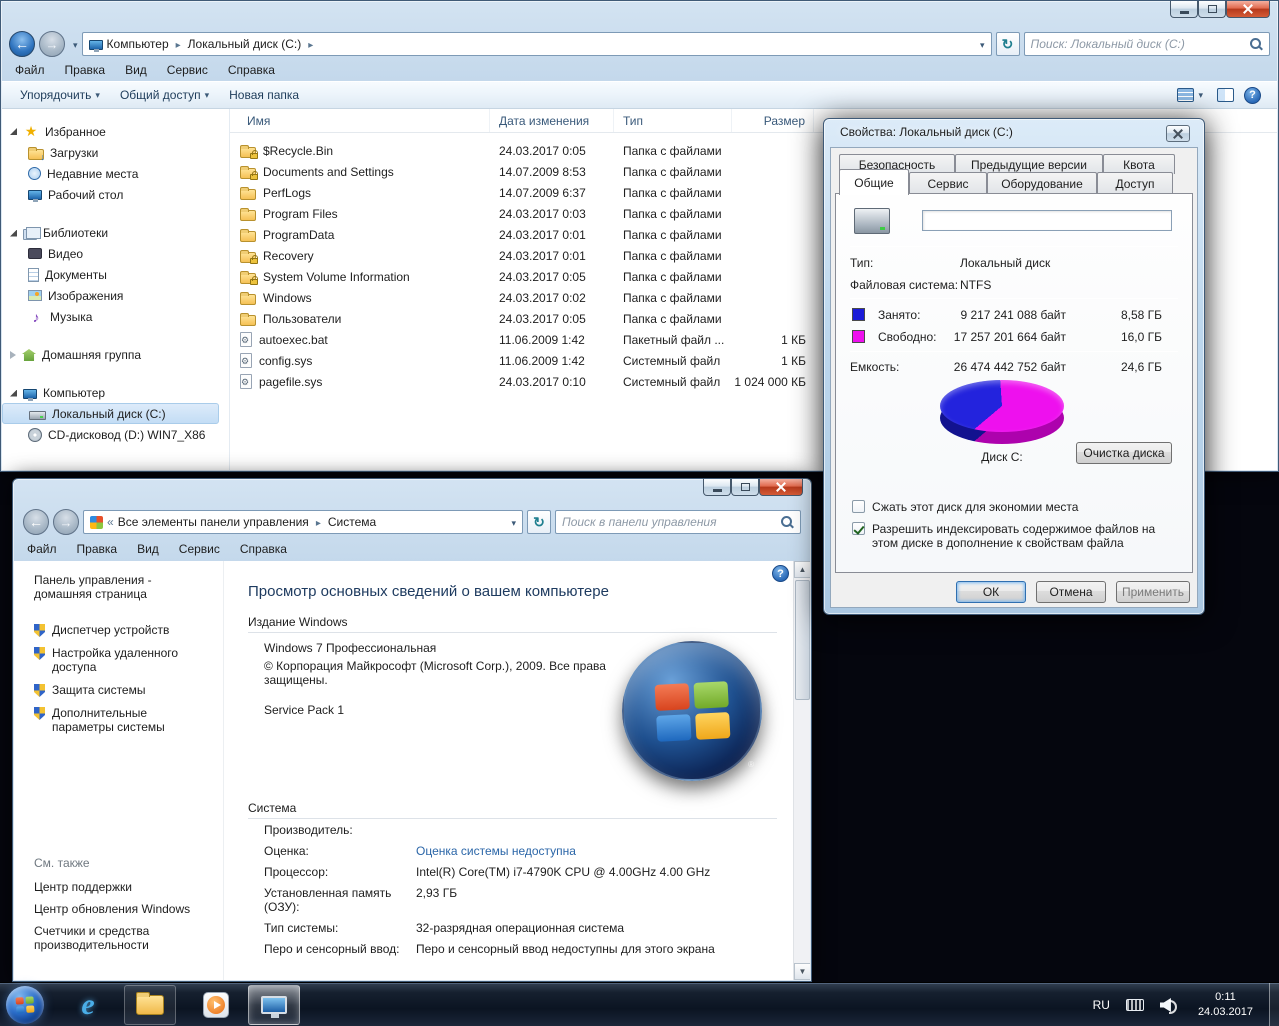 This screenshot has width=1279, height=1026. I want to click on sidebar-item-system-protection: Защита системы, so click(122, 690).